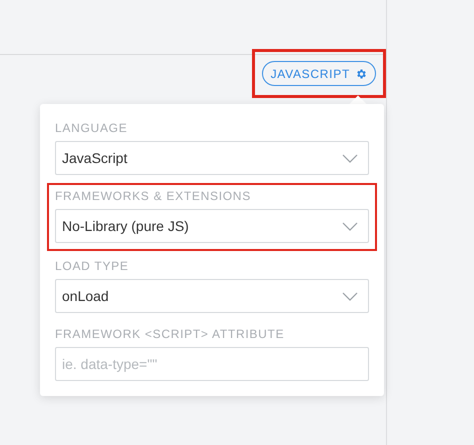 This screenshot has height=445, width=474. Describe the element at coordinates (153, 196) in the screenshot. I see `field-label: FRAMEWORKS & EXTENSIONS` at that location.